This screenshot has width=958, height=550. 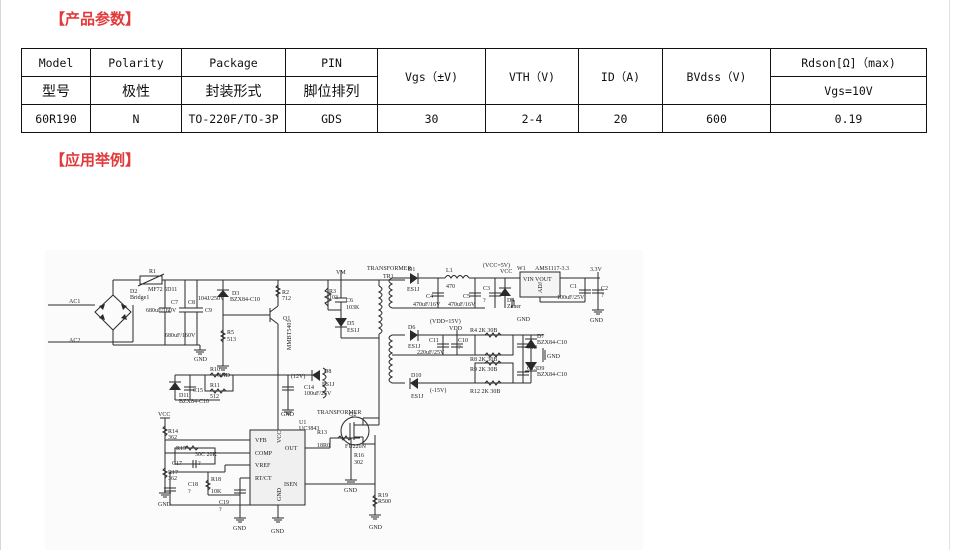 I want to click on label-c17-value: ?, so click(x=199, y=464).